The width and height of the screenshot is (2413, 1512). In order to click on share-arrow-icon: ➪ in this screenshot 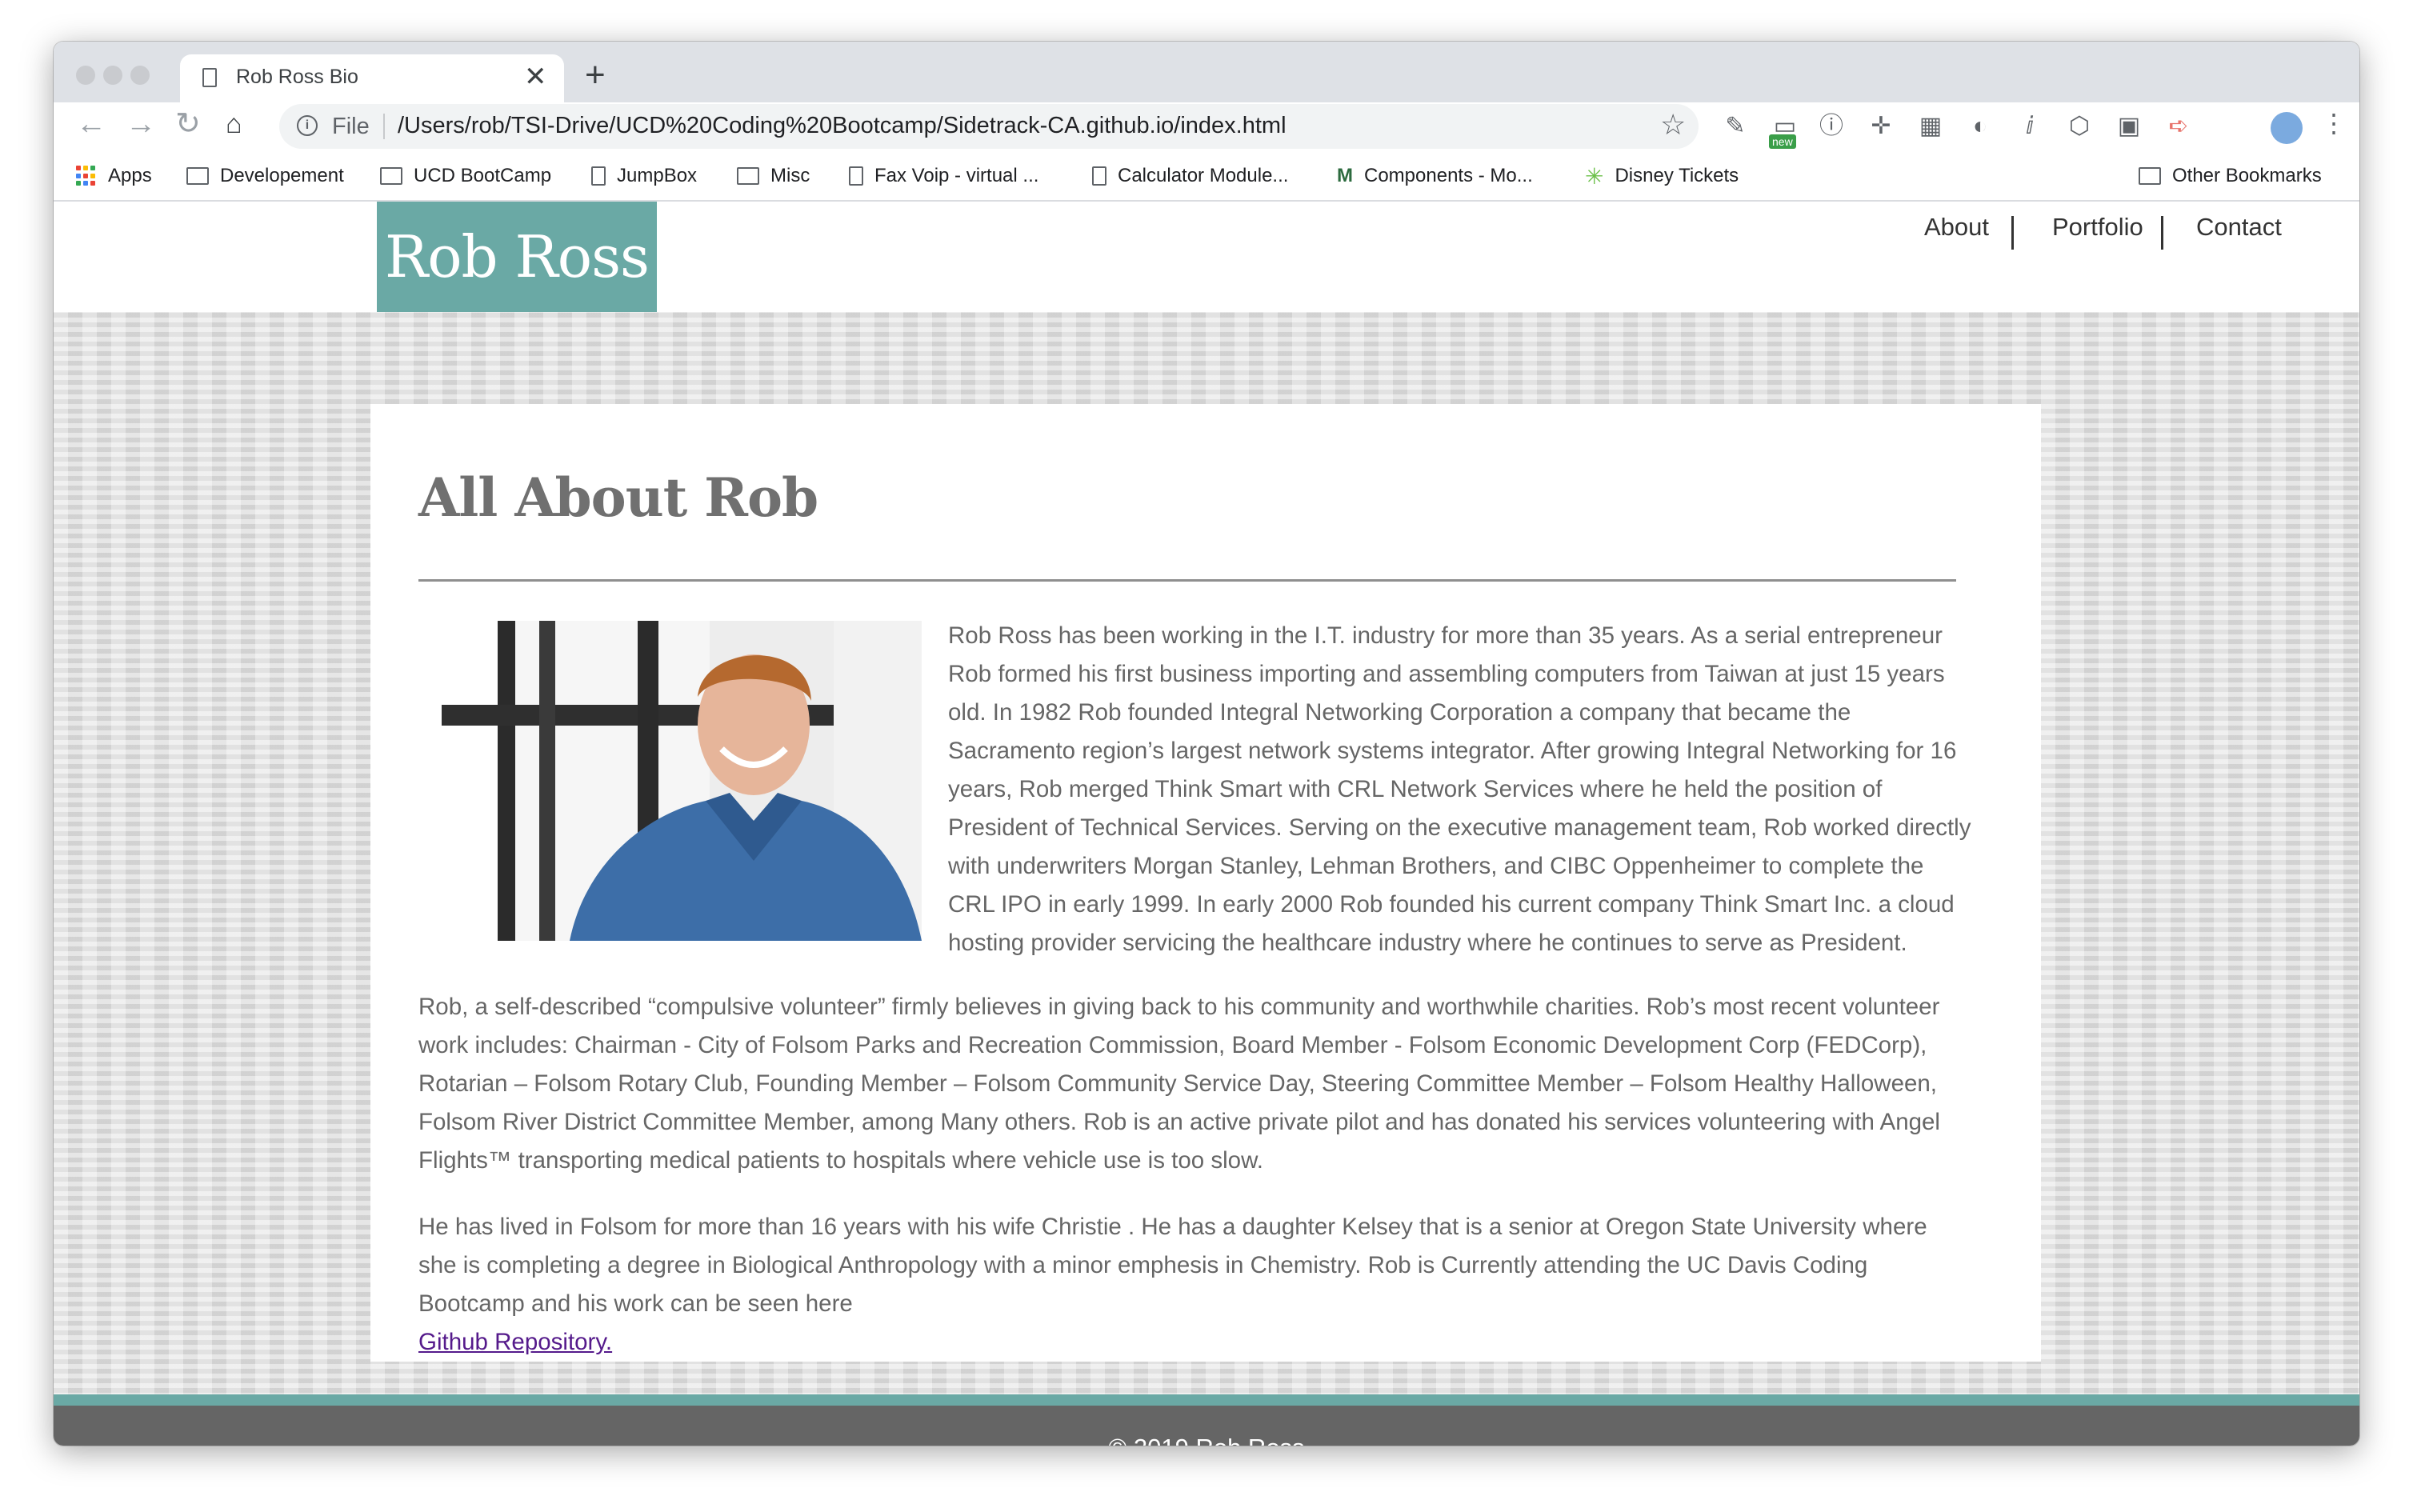, I will do `click(2178, 126)`.